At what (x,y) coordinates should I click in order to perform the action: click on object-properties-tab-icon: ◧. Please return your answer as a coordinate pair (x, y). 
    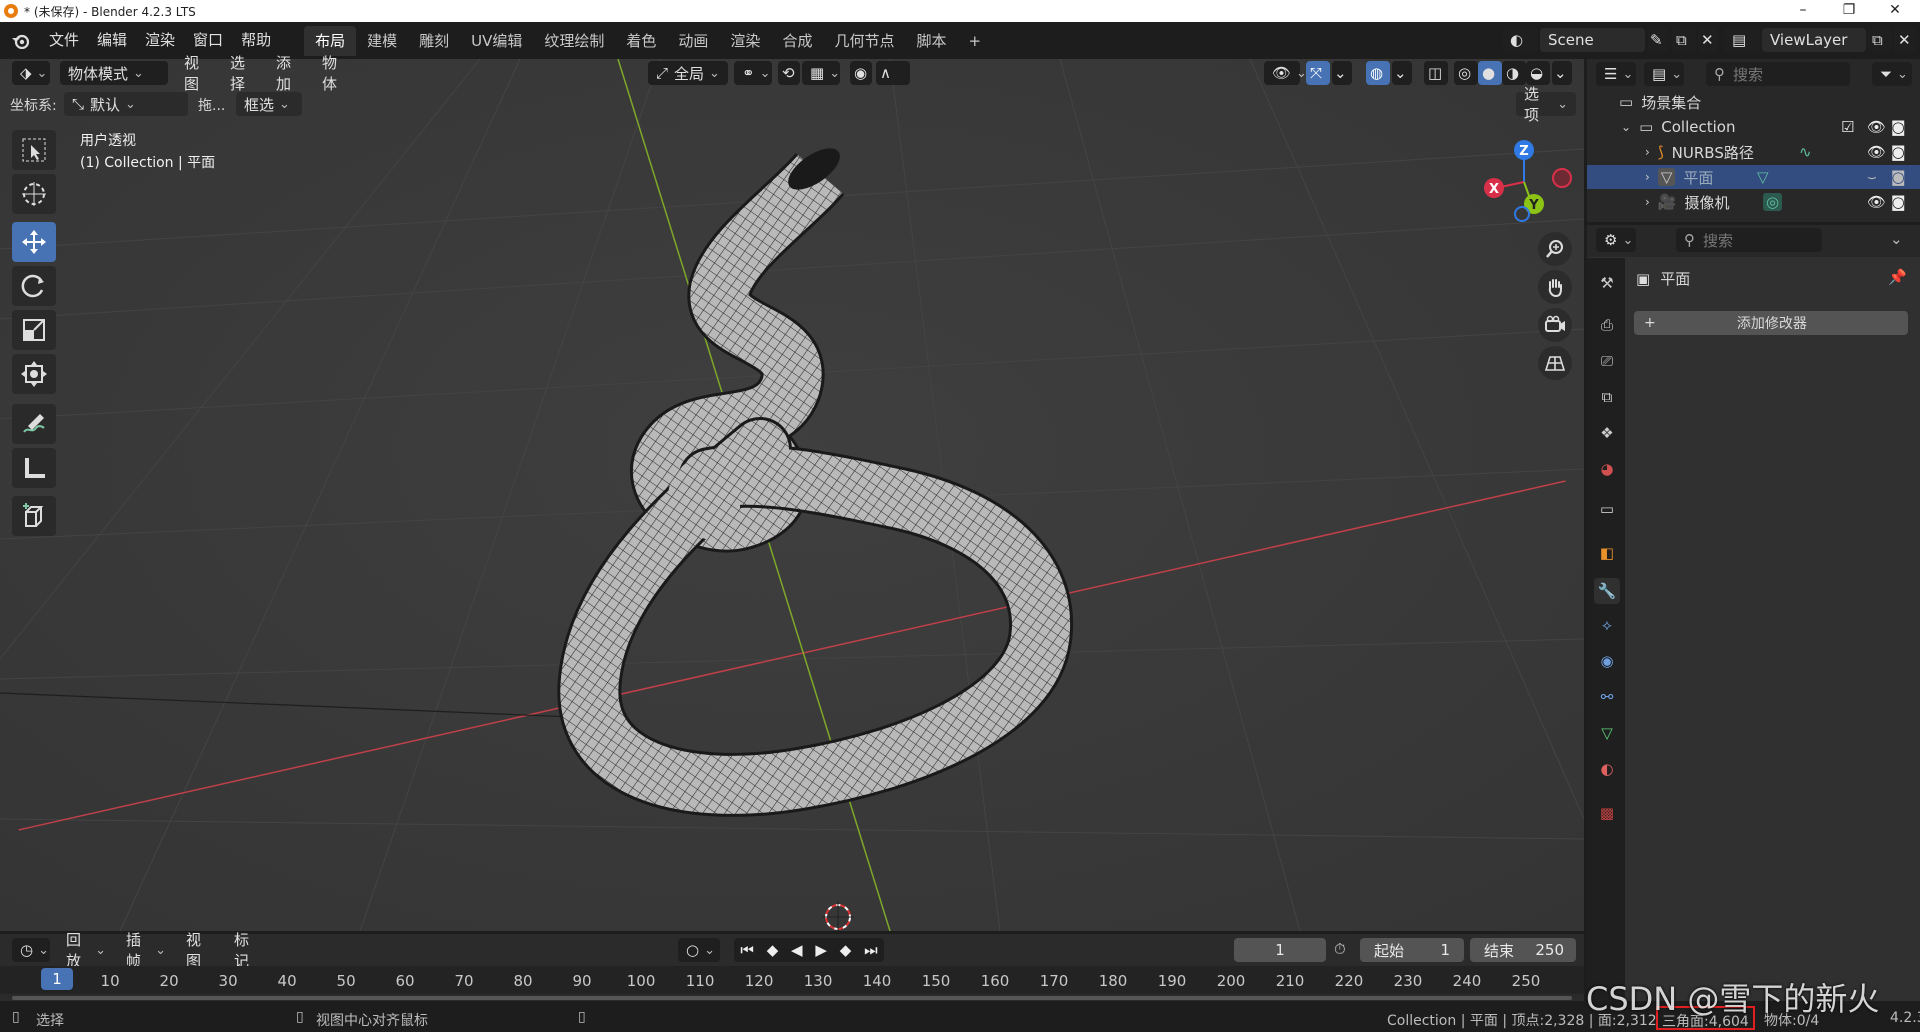
    Looking at the image, I should click on (1607, 553).